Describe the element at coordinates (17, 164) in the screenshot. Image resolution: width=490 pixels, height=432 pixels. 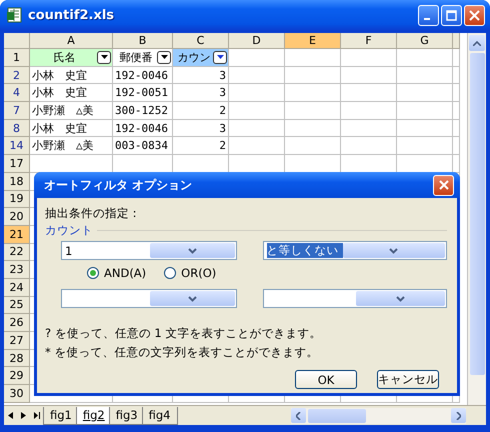
I see `row-header: 17` at that location.